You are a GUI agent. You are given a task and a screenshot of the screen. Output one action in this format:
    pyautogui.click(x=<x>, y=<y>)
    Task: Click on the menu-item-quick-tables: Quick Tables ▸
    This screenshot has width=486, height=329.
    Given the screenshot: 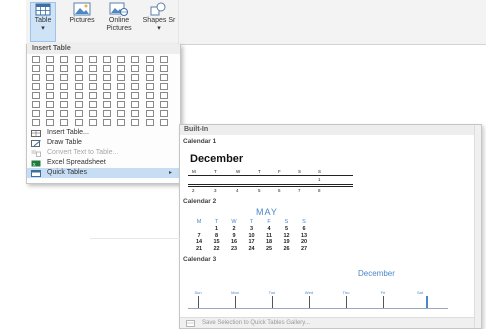 What is the action you would take?
    pyautogui.click(x=103, y=173)
    